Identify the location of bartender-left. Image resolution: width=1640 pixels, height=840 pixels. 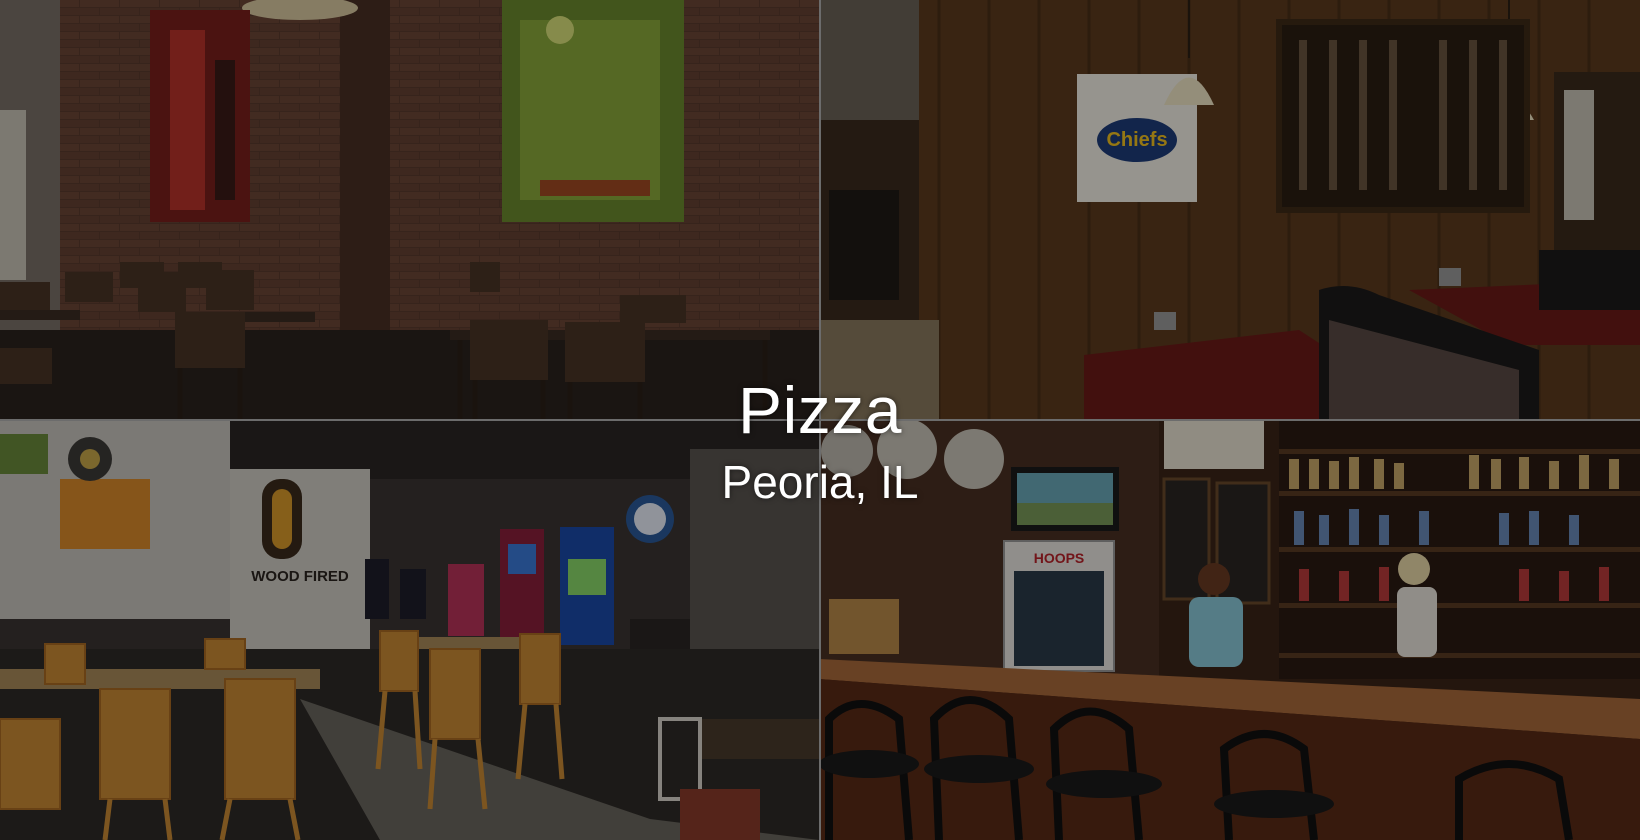
(1216, 632).